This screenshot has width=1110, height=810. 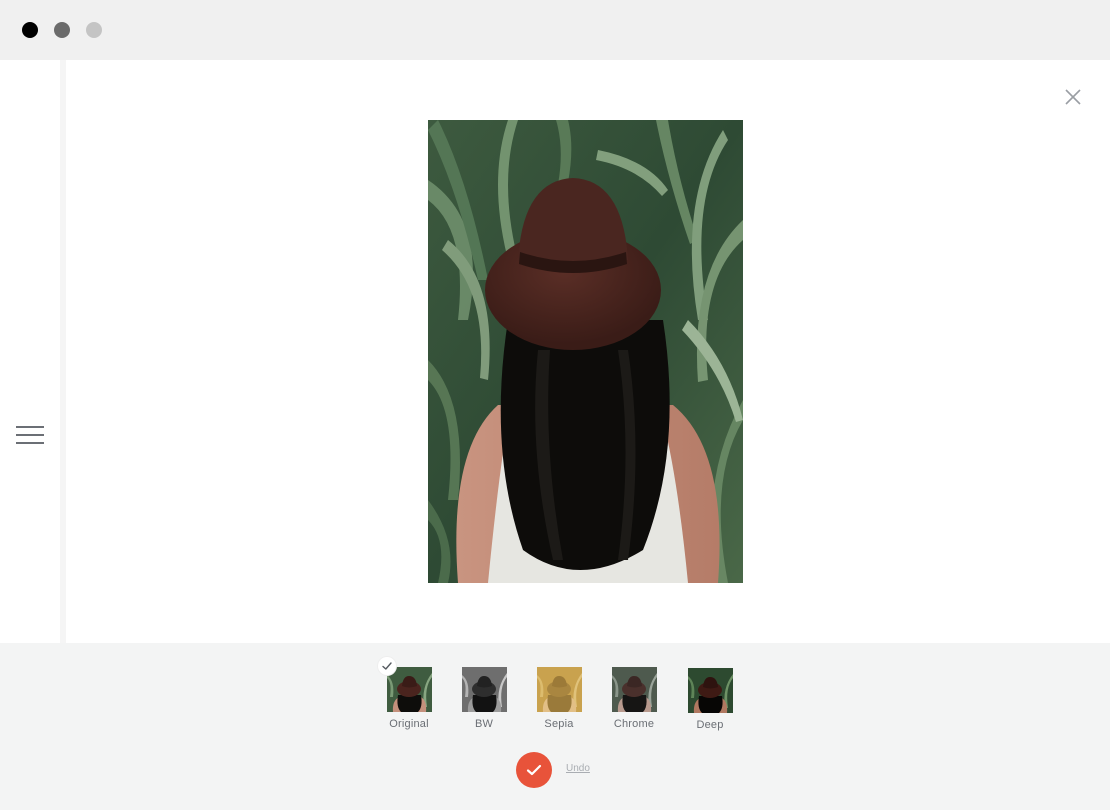 I want to click on filter-label-chrome: Chrome, so click(x=634, y=724).